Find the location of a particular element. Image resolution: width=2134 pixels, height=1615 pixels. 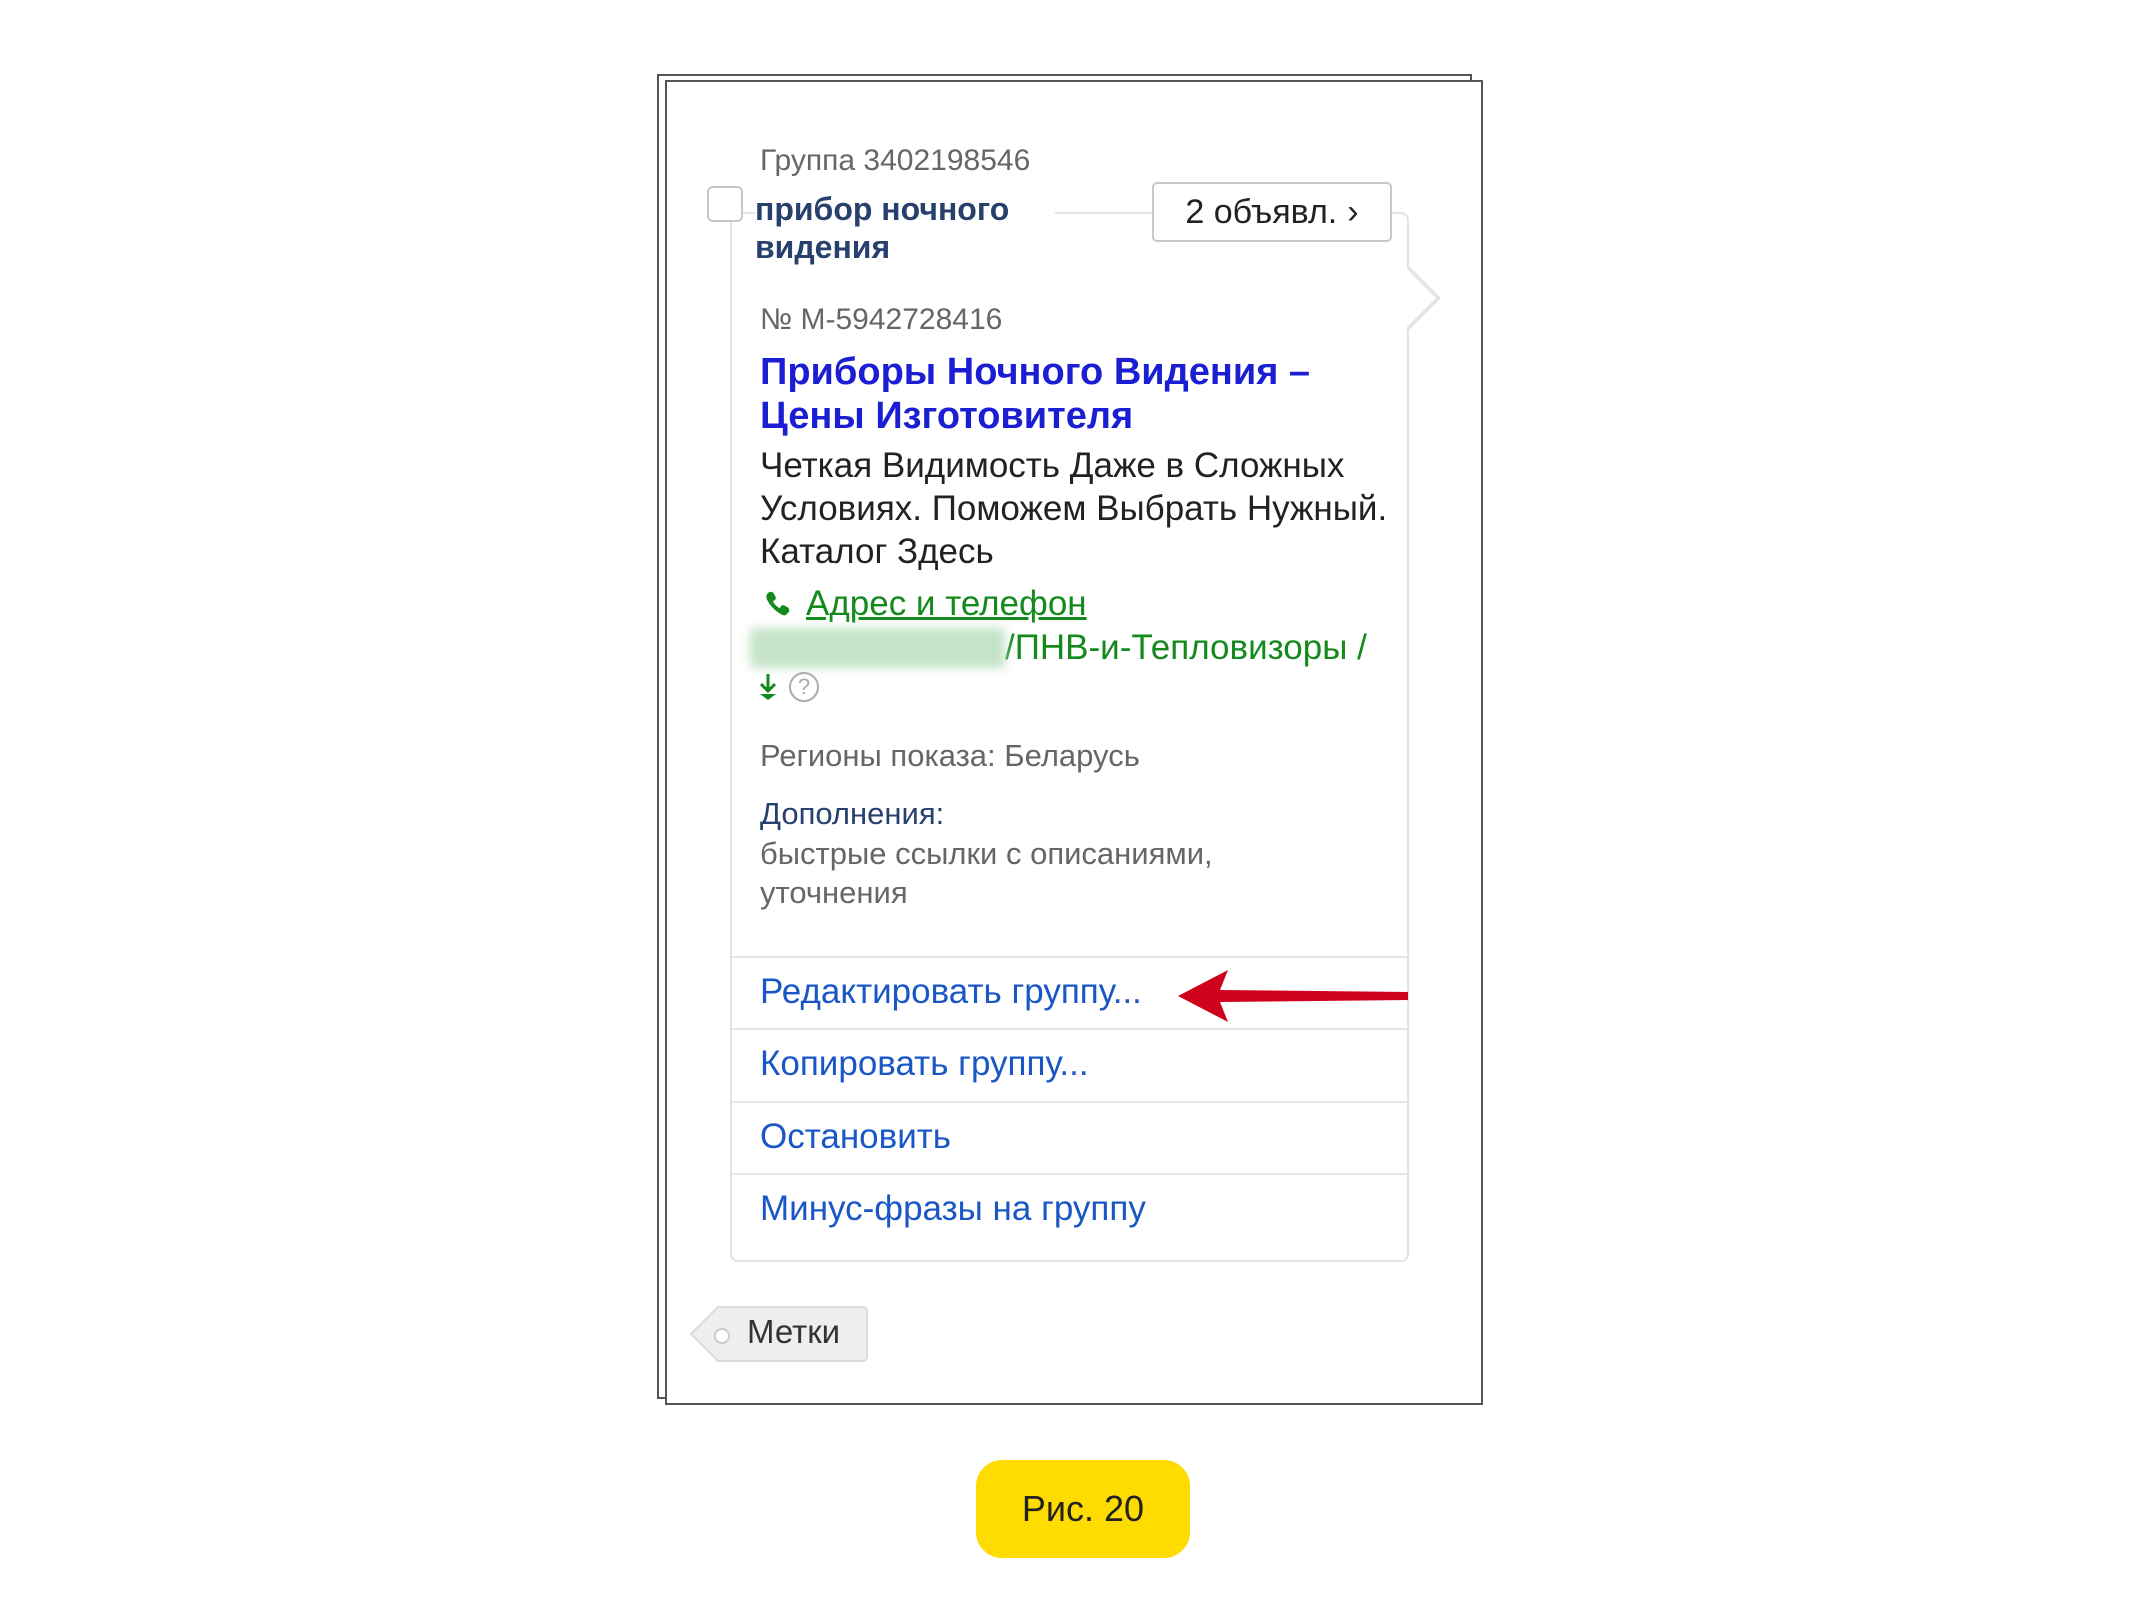

group-name: прибор ночного видения is located at coordinates (905, 228).